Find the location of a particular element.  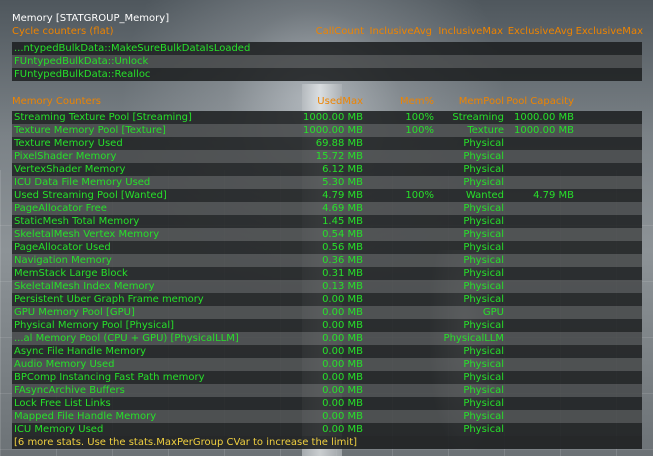

memory-stat-name: Physical Memory Pool [Physical] is located at coordinates (94, 325).